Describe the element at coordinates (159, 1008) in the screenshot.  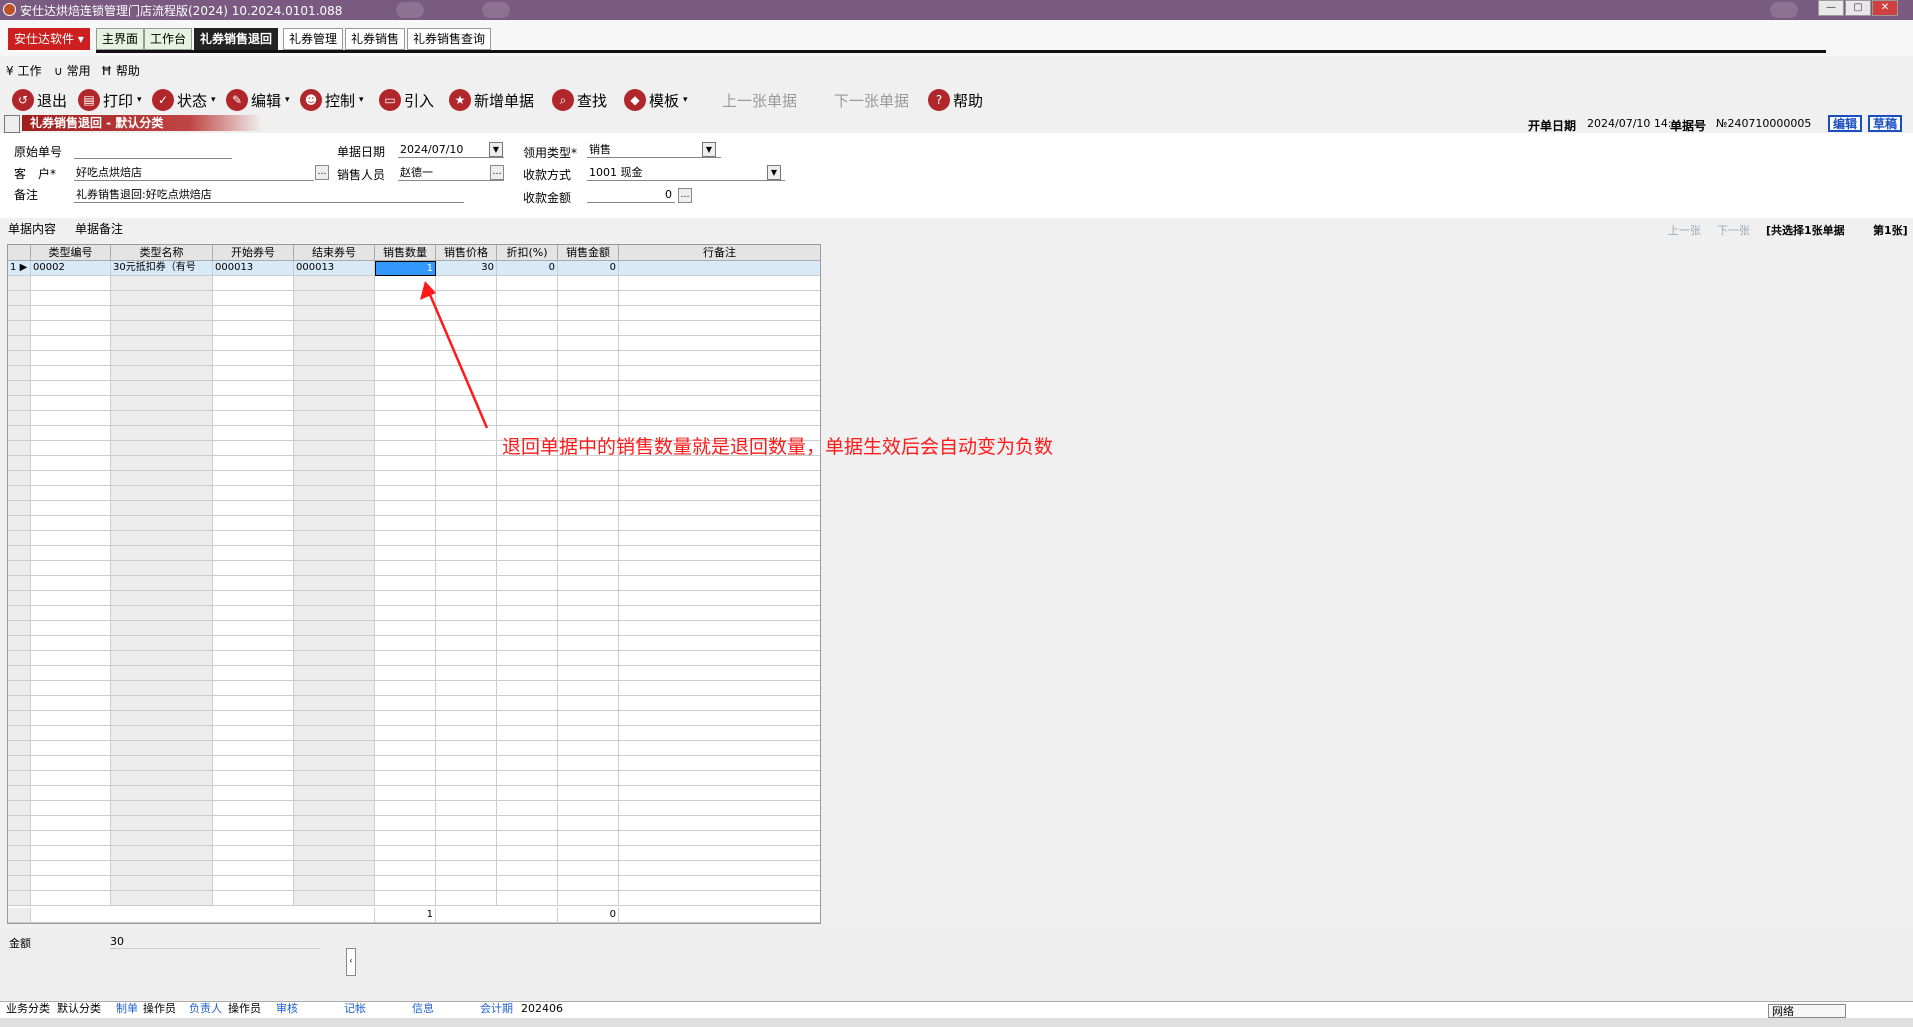
I see `status-maker-value: 操作员` at that location.